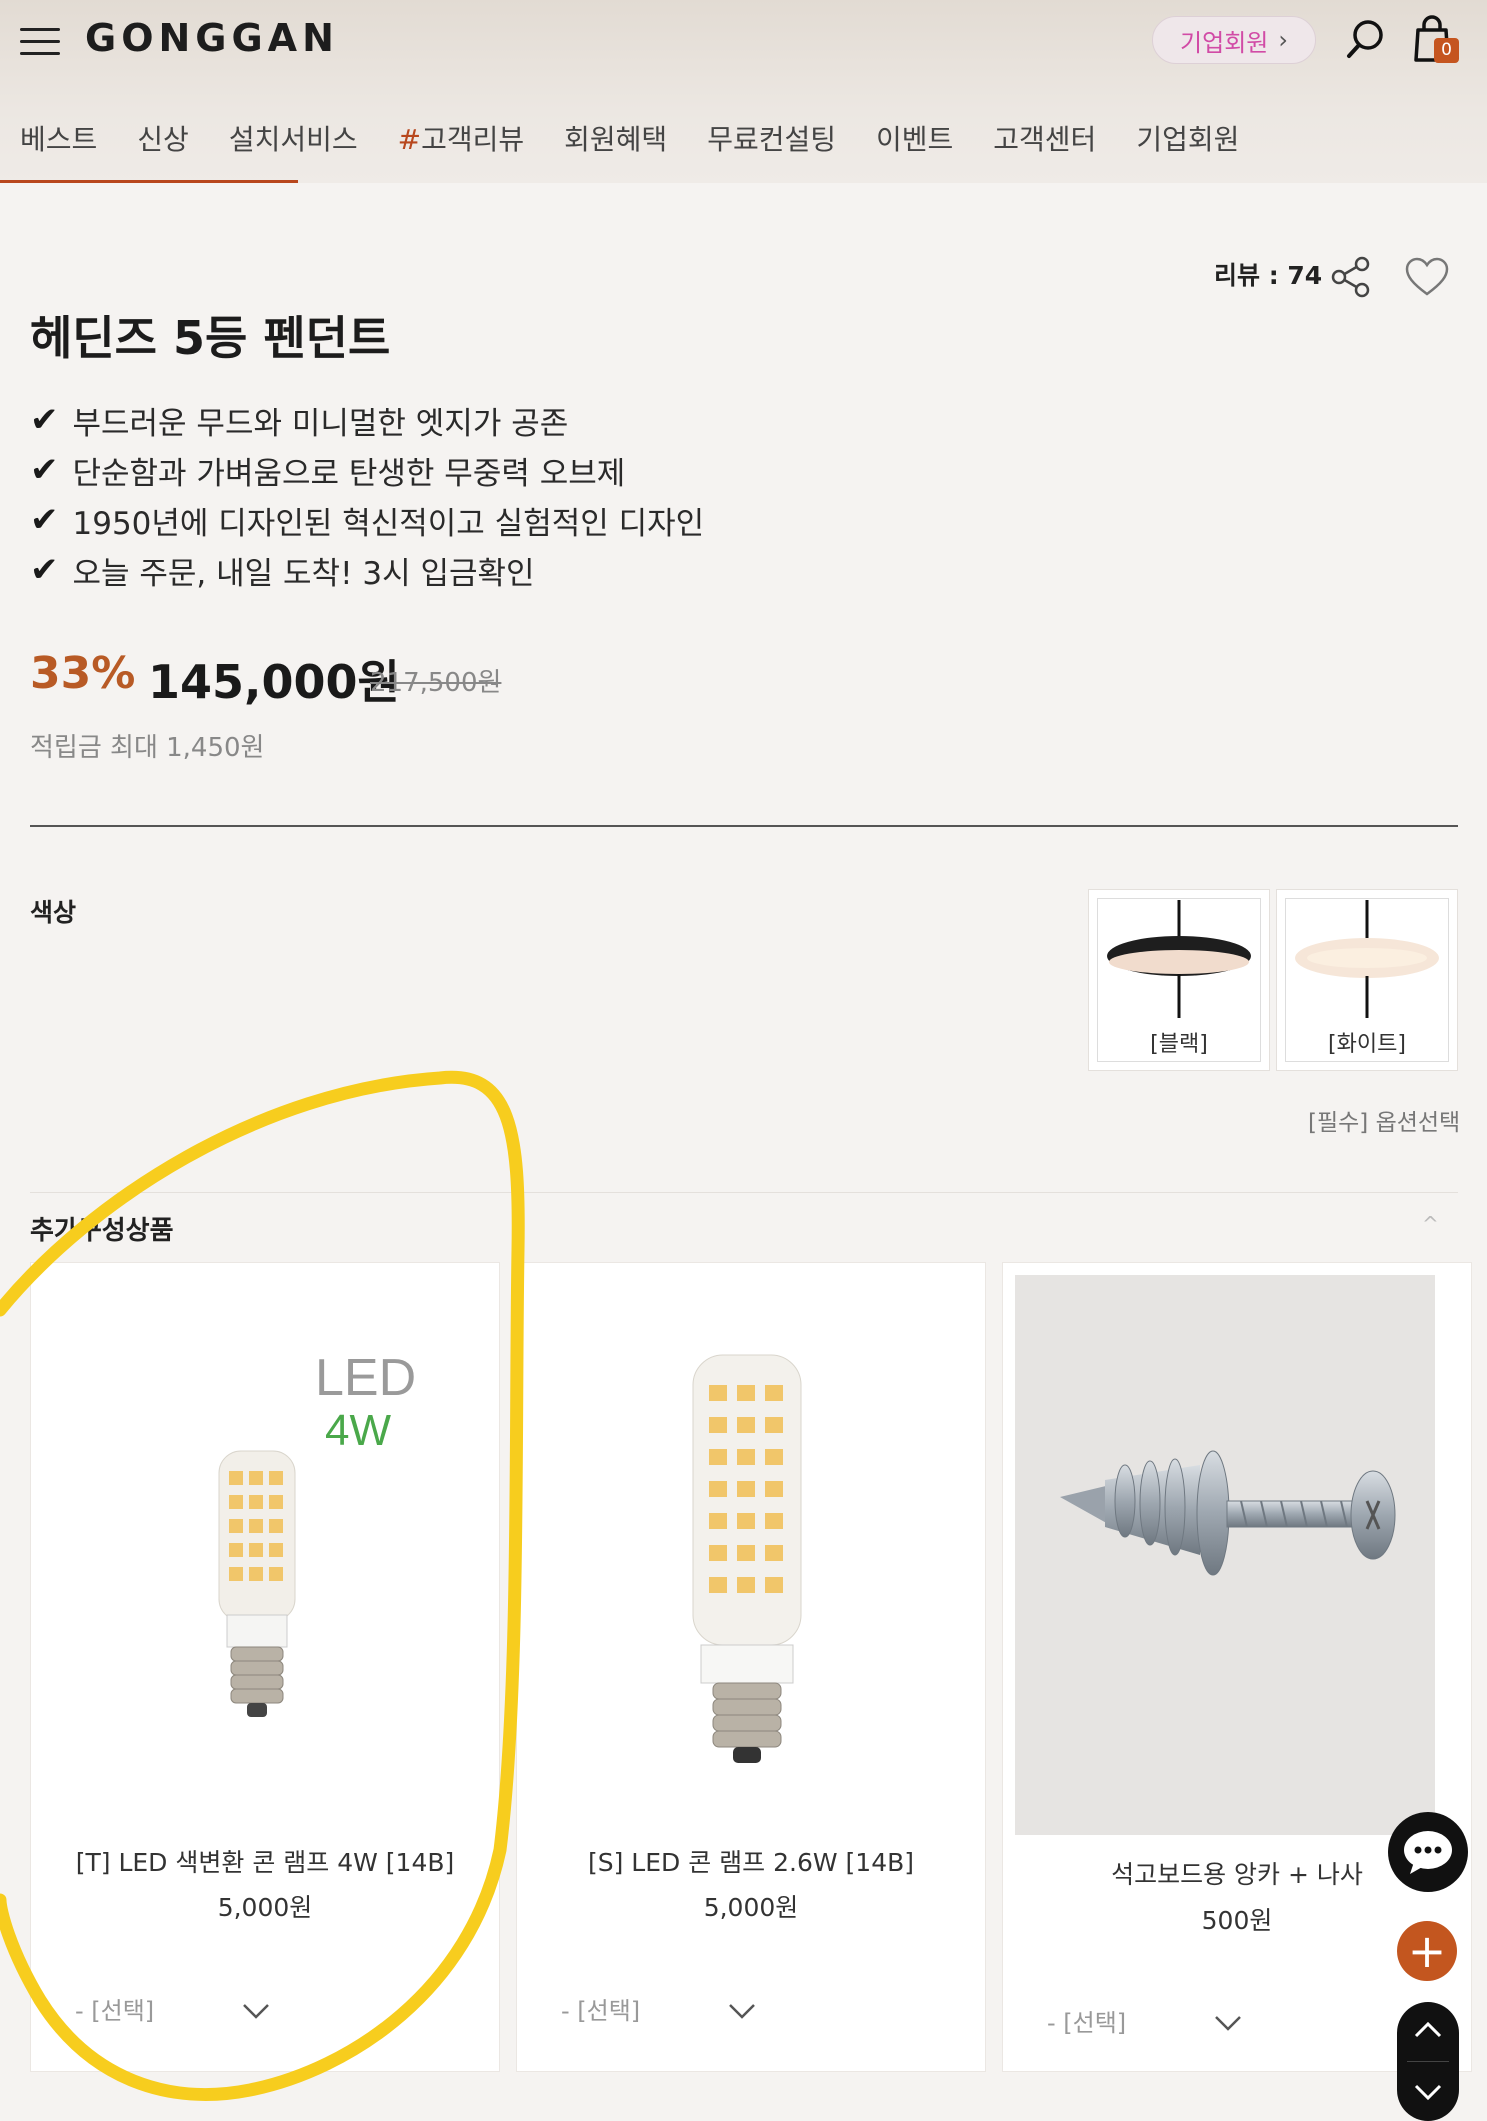  What do you see at coordinates (147, 748) in the screenshot?
I see `reward-points: 적립금 최대 1,450원` at bounding box center [147, 748].